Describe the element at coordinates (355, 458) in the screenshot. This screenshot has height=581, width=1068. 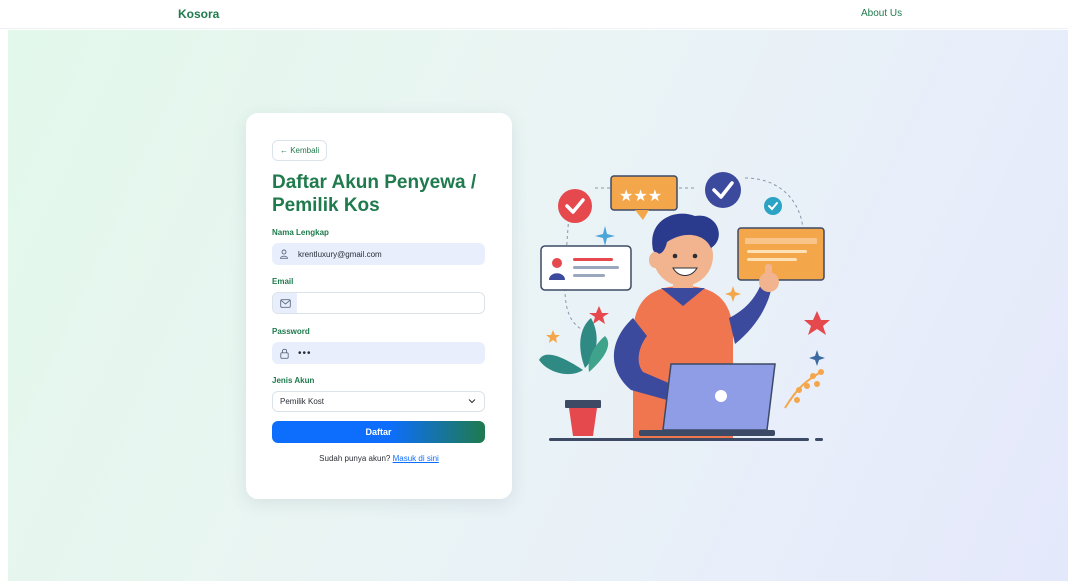
I see `login-prompt-text: Sudah punya akun?` at that location.